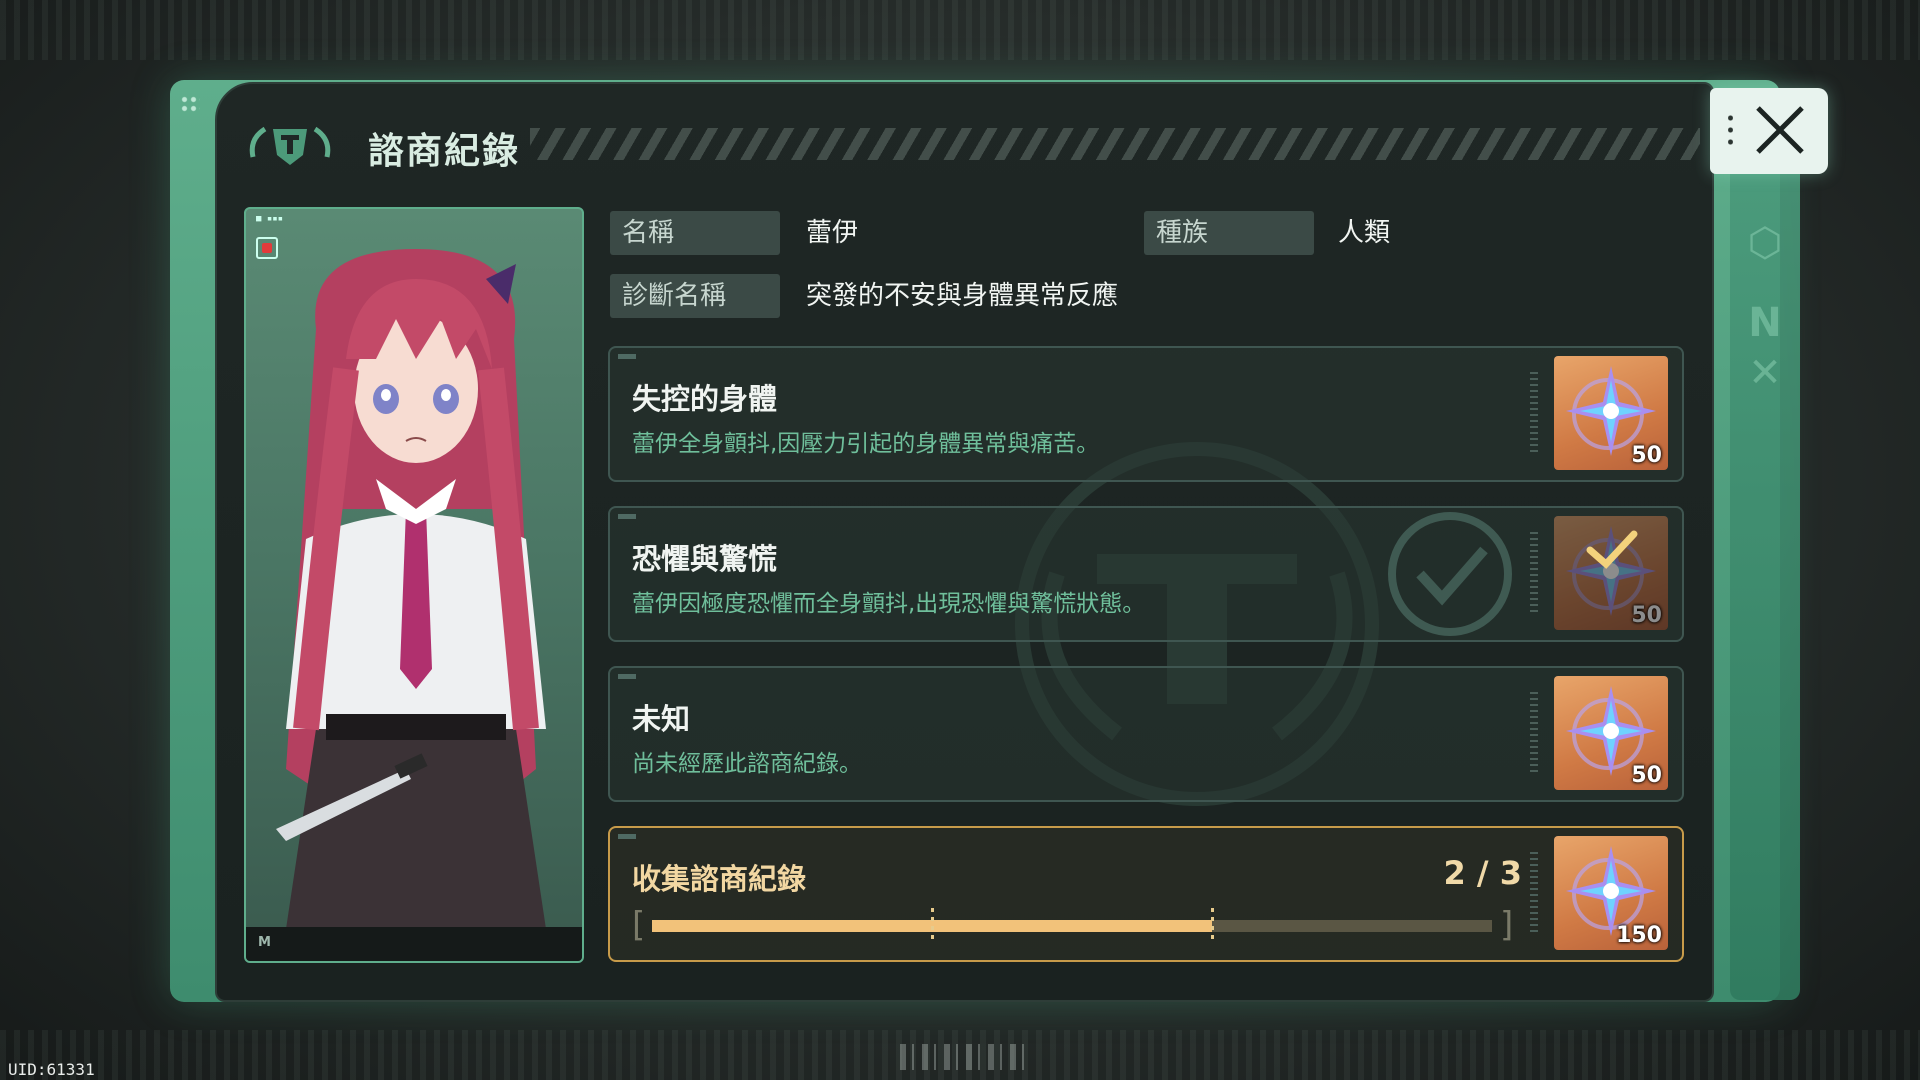 The image size is (1920, 1080). Describe the element at coordinates (695, 233) in the screenshot. I see `name-label: 名稱` at that location.